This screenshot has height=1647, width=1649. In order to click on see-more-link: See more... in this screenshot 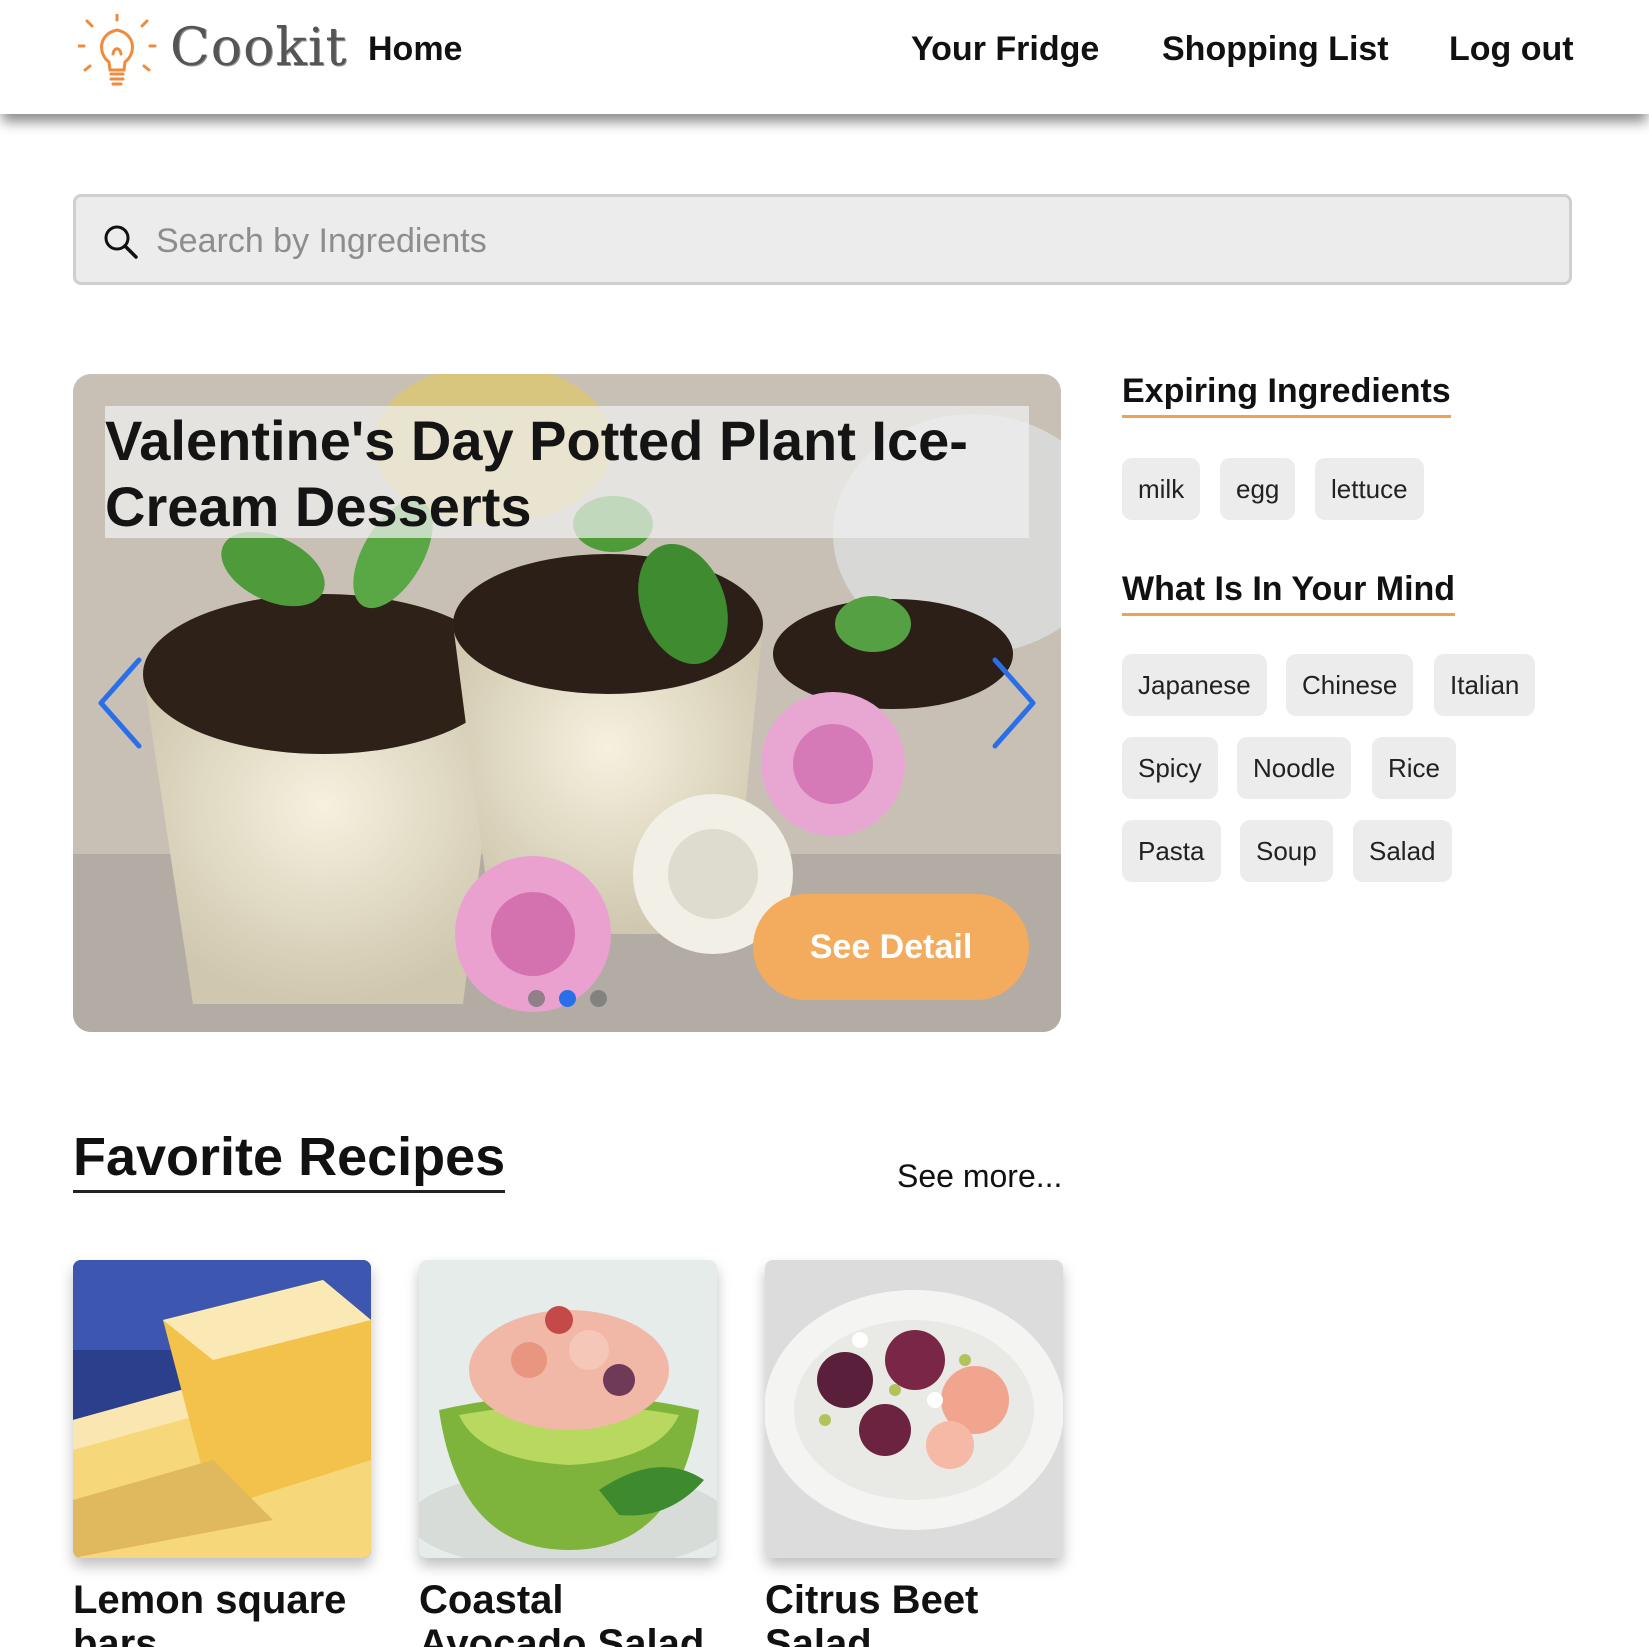, I will do `click(979, 1176)`.